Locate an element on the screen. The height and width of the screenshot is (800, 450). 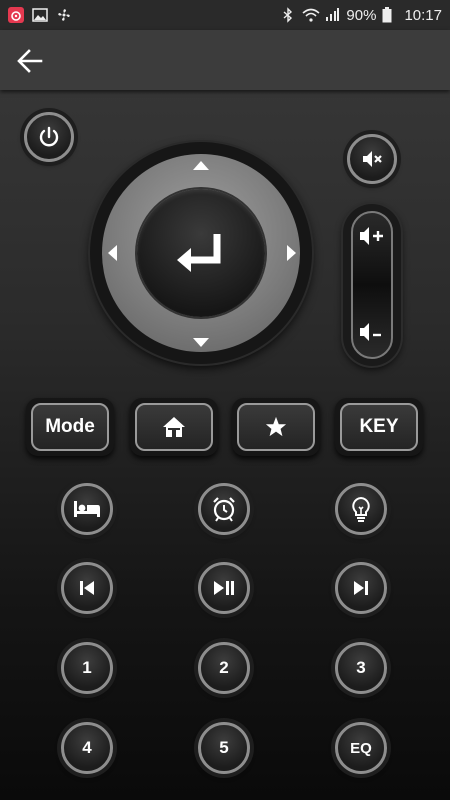
app-bar is located at coordinates (225, 60).